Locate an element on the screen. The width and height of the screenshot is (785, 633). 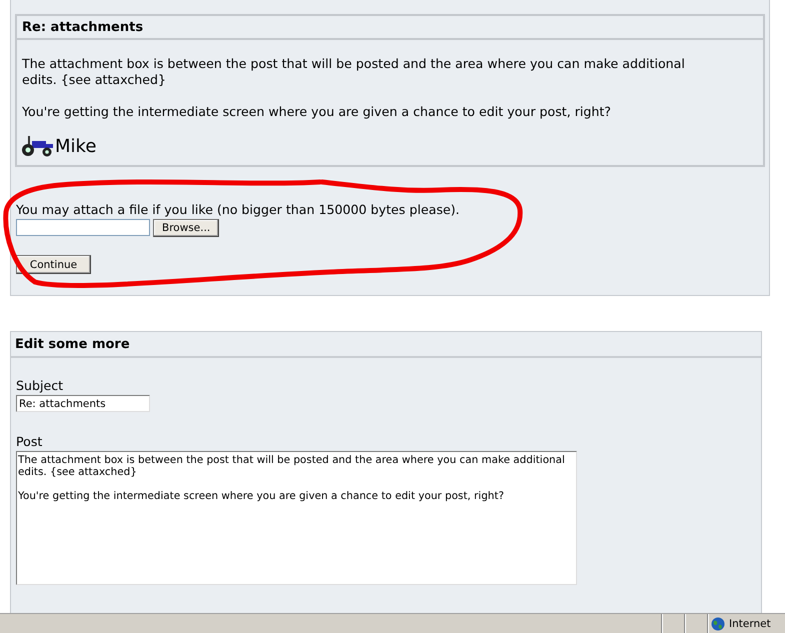
file-field is located at coordinates (83, 227).